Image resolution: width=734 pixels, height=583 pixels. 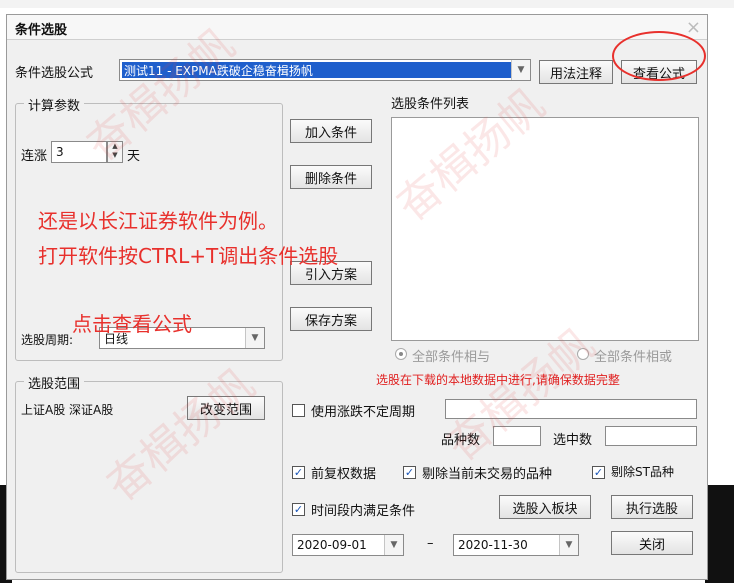 I want to click on date-to-select: 2020-11-30 ▼, so click(x=516, y=545).